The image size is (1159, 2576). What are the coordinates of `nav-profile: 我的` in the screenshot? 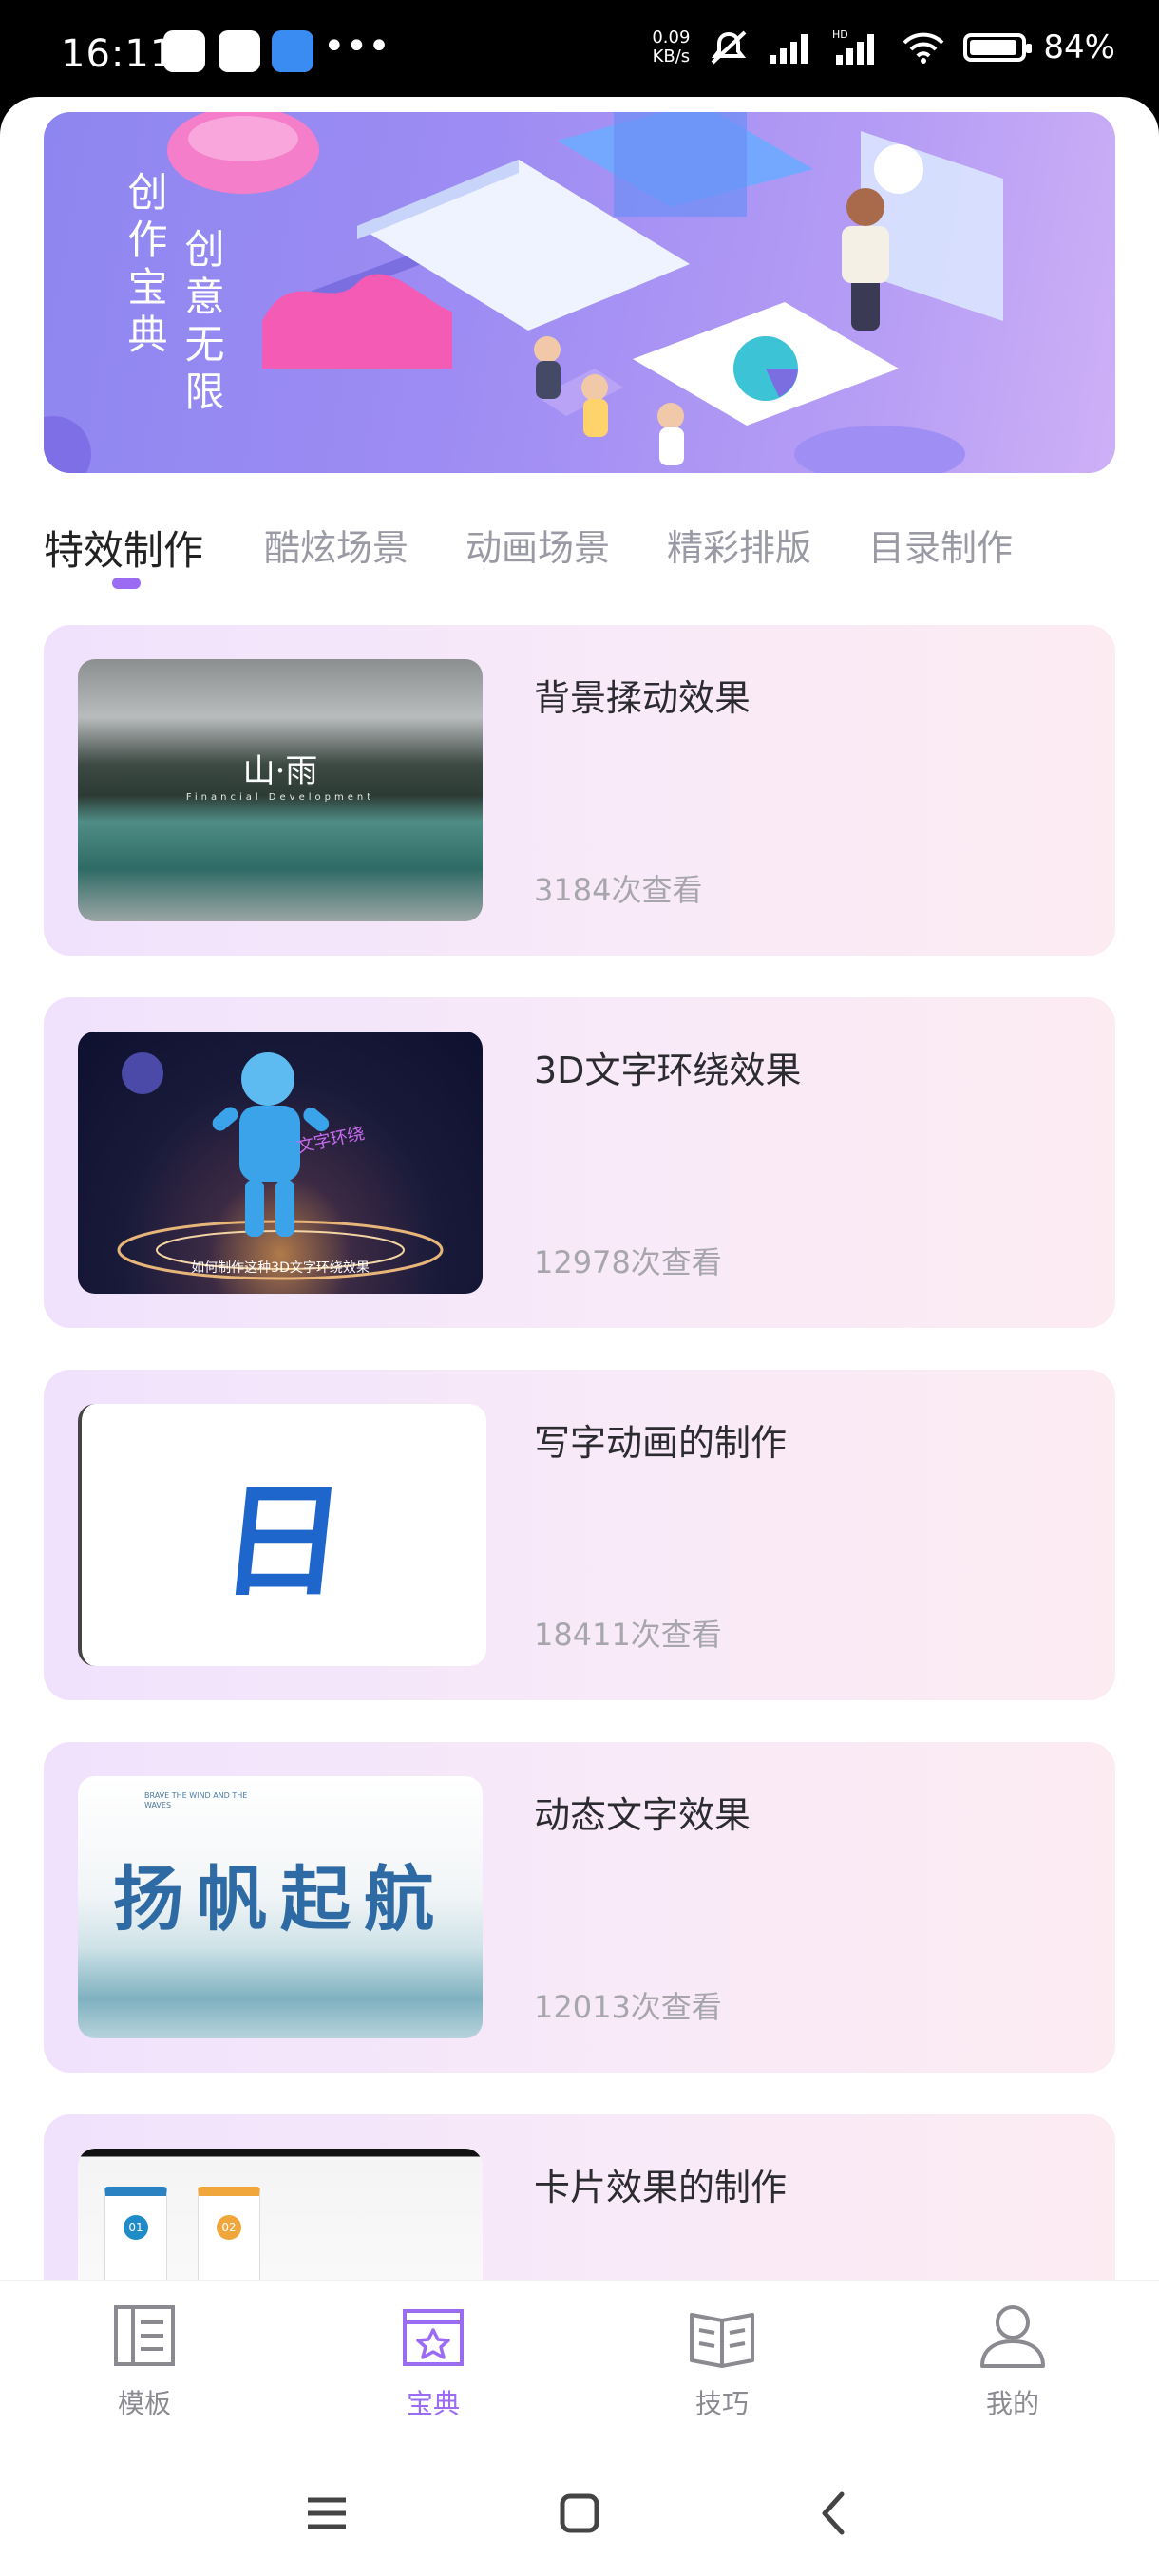 It's located at (1013, 2361).